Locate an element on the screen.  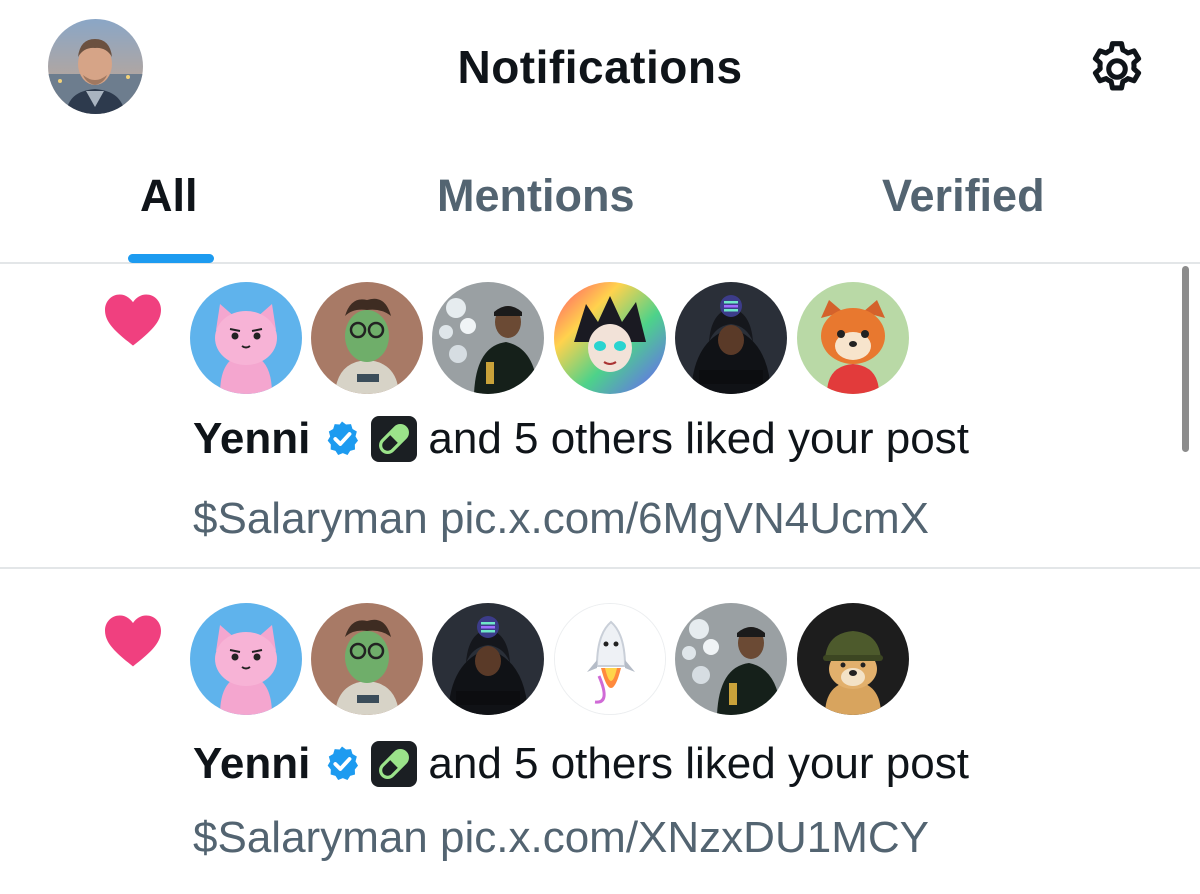
tab-mentions: Mentions is located at coordinates (536, 196).